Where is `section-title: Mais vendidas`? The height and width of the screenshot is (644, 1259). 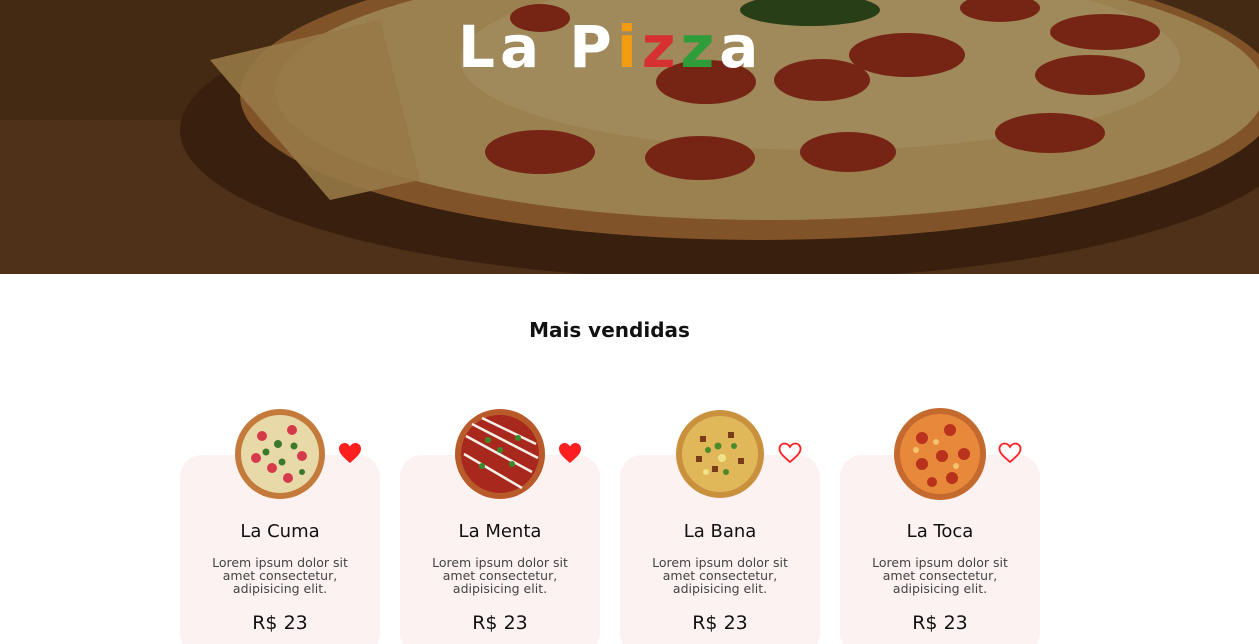 section-title: Mais vendidas is located at coordinates (609, 330).